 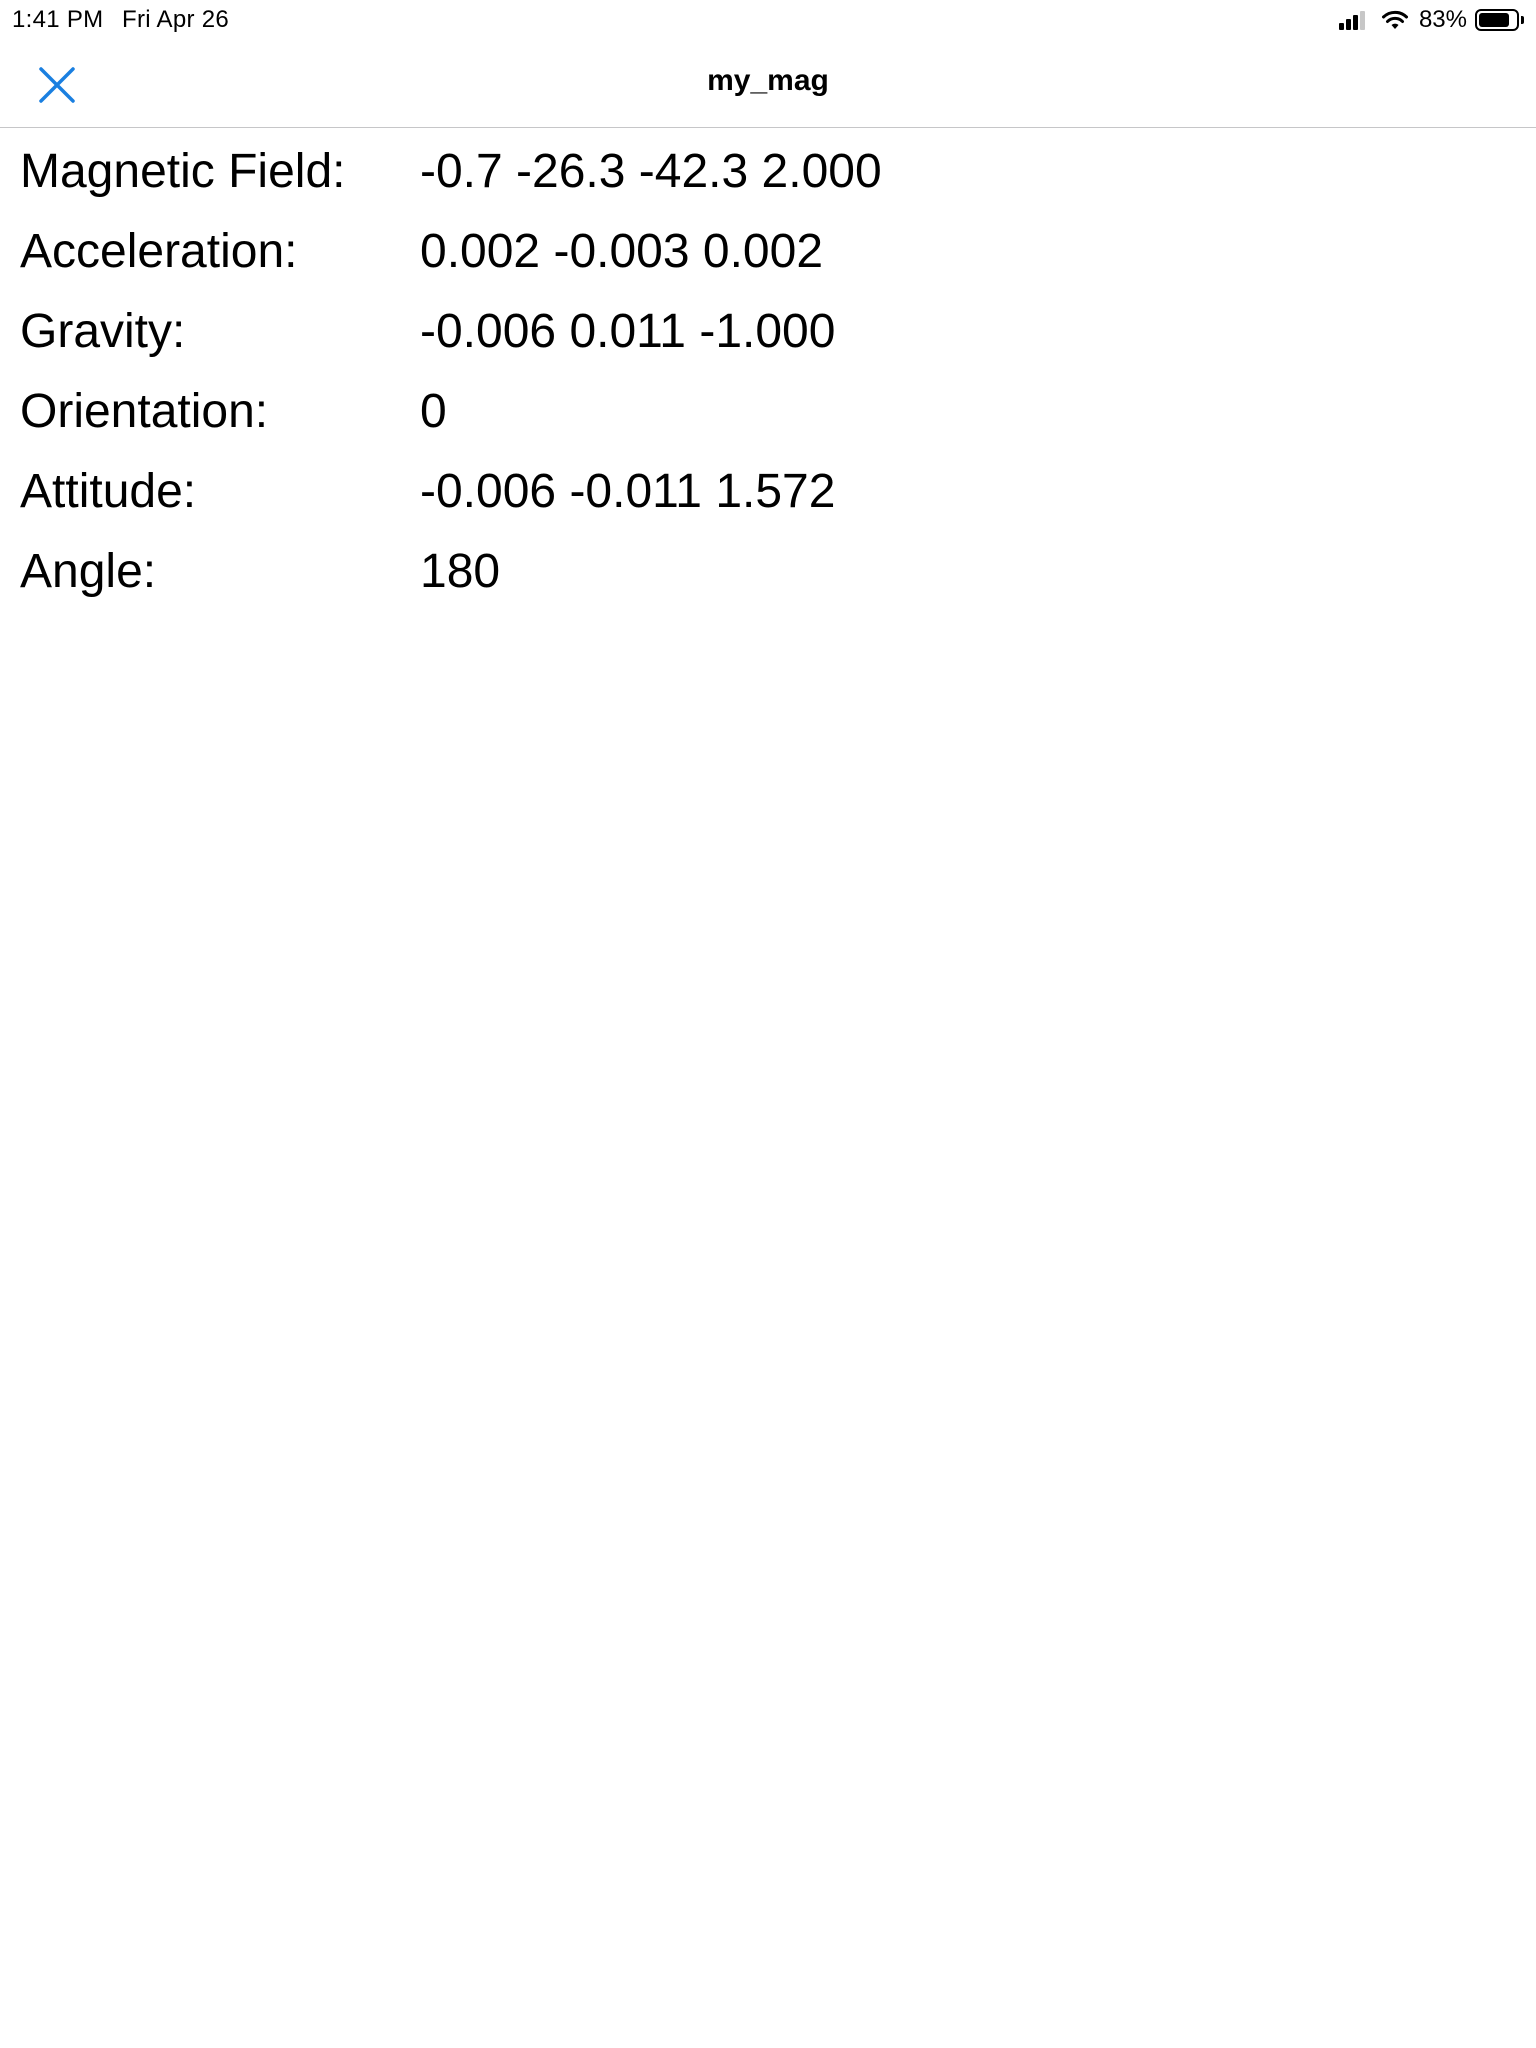 I want to click on reading-row-gravity: Gravity: -0.006 0.011 -1.000, so click(x=768, y=328).